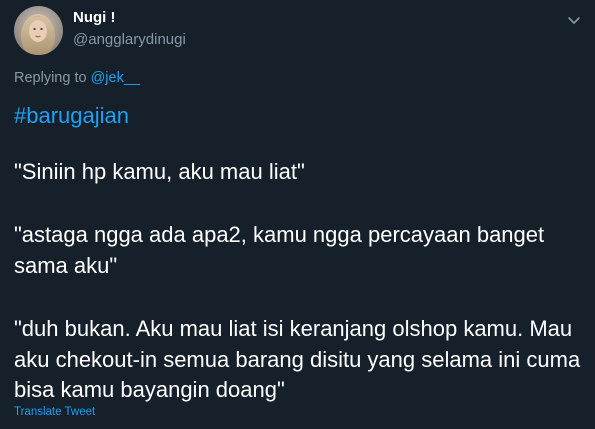  Describe the element at coordinates (574, 18) in the screenshot. I see `chevron-down-icon` at that location.